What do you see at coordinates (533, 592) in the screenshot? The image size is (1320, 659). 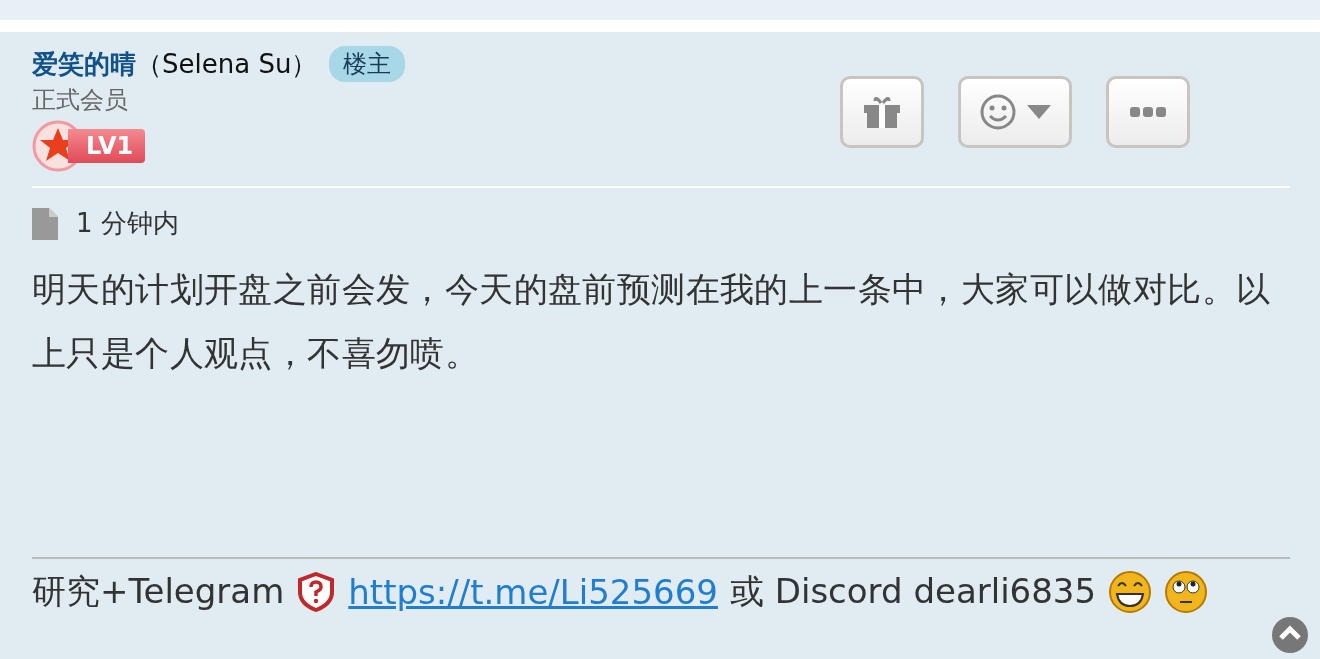 I see `telegram-link: https://t.me/Li525669` at bounding box center [533, 592].